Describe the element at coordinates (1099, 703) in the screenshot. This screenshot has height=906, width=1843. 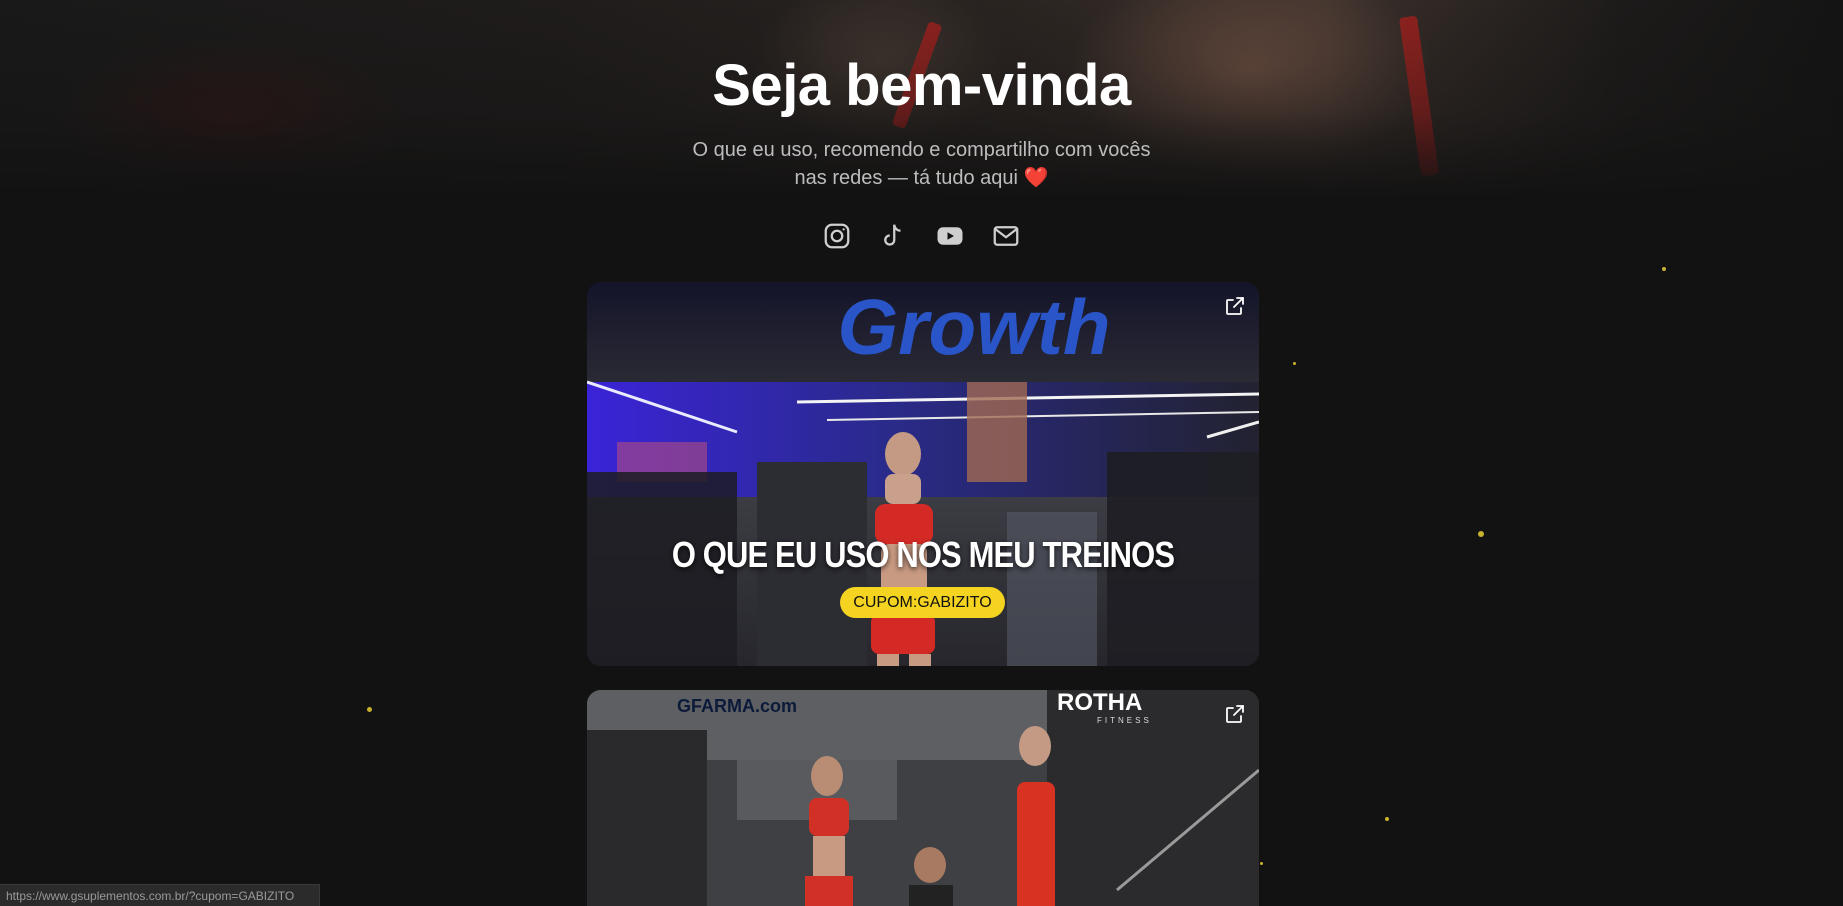
I see `rotha-logo: ROTHA` at that location.